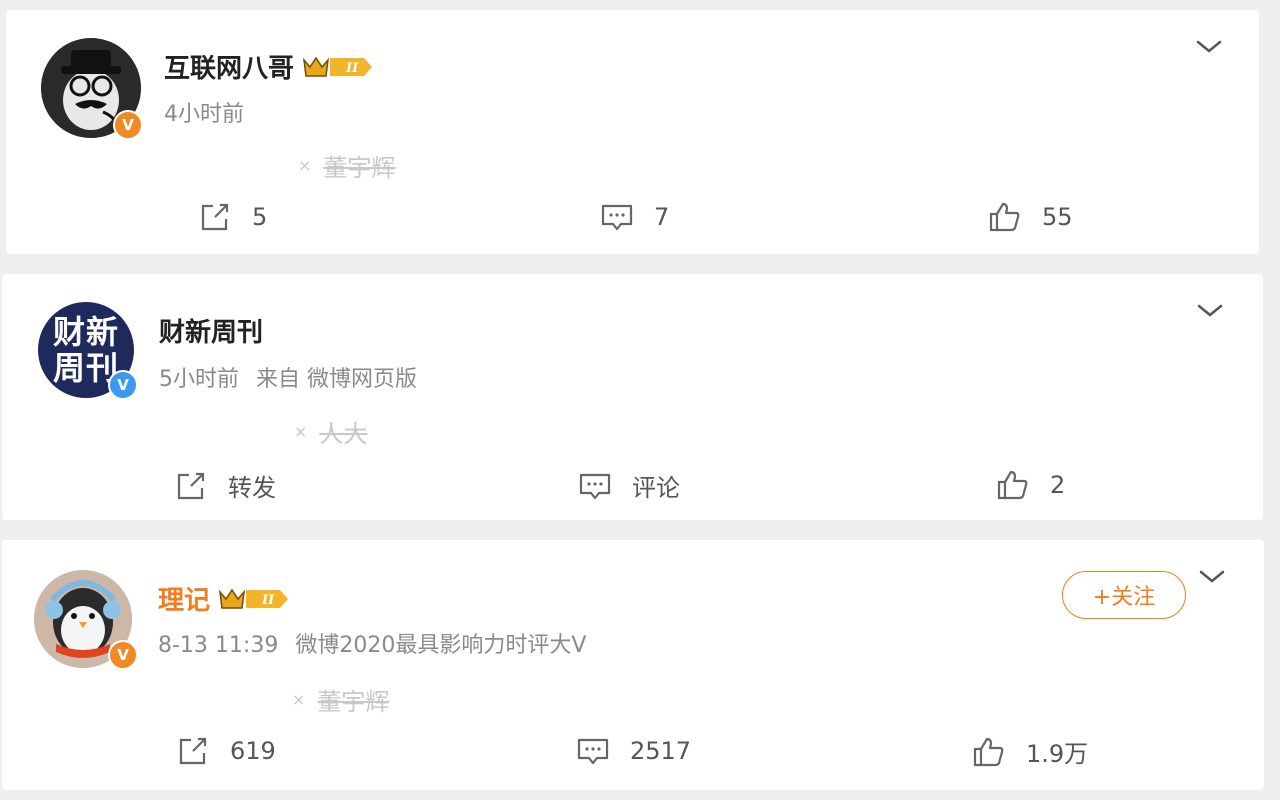  I want to click on avatar-text-top: 财新, so click(85, 332).